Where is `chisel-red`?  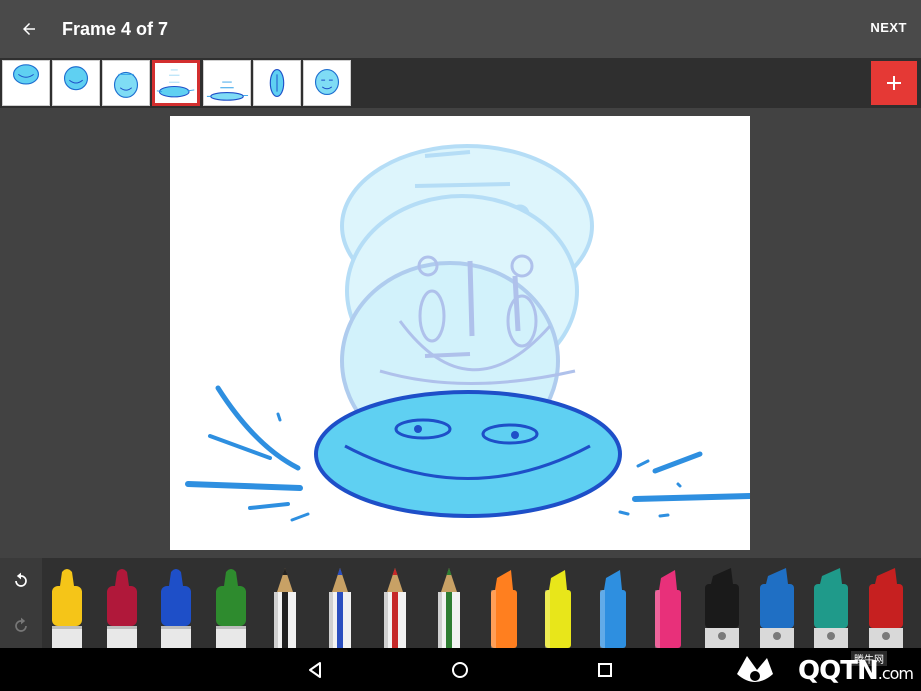 chisel-red is located at coordinates (886, 606).